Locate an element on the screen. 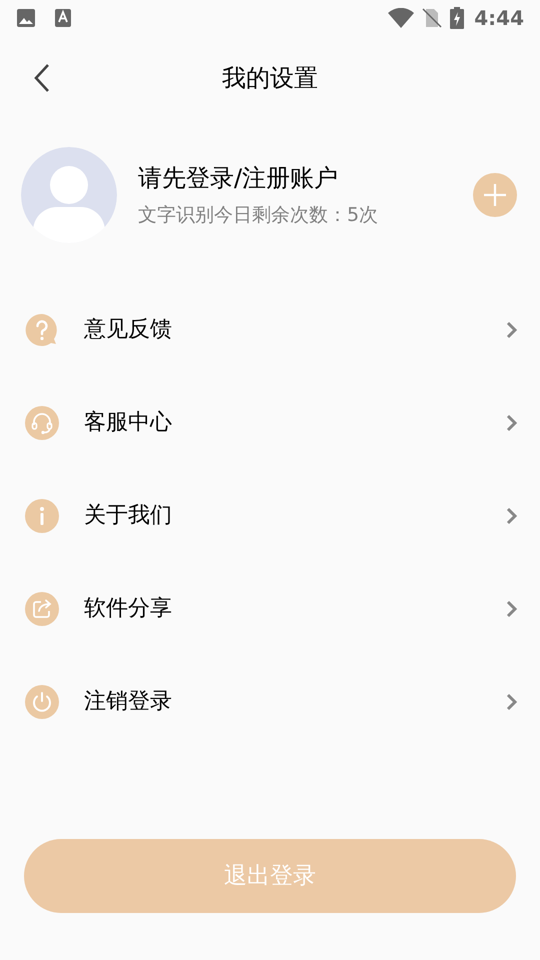 This screenshot has width=540, height=960. avatar-icon is located at coordinates (69, 195).